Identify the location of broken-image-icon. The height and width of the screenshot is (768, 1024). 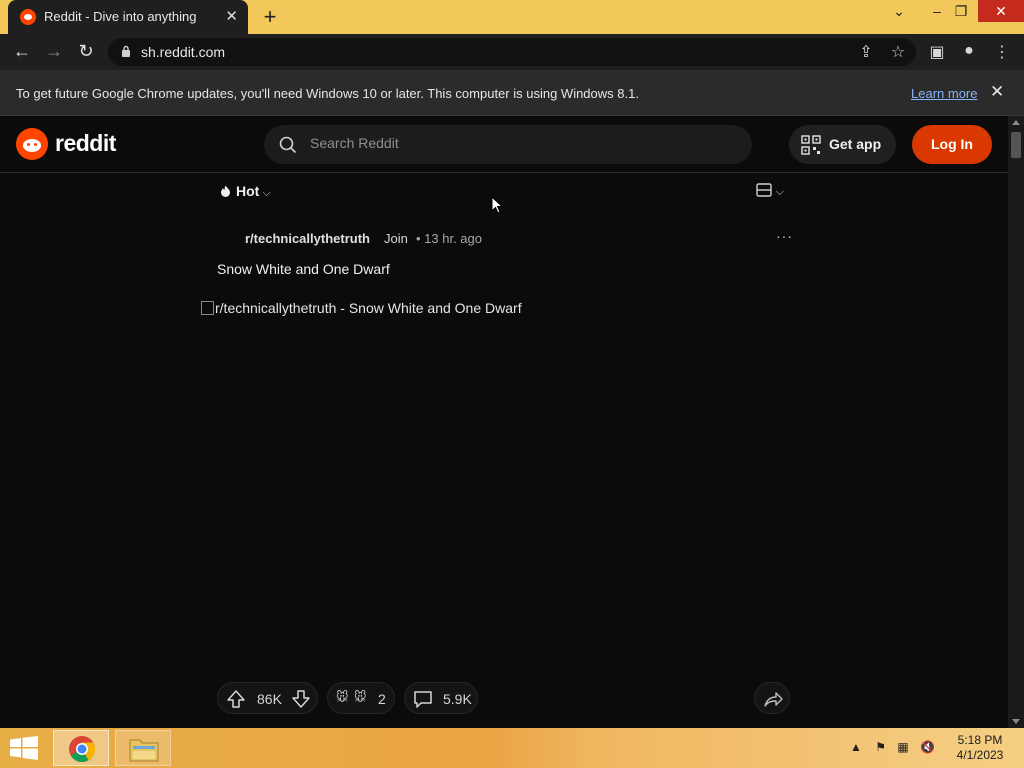
(207, 308).